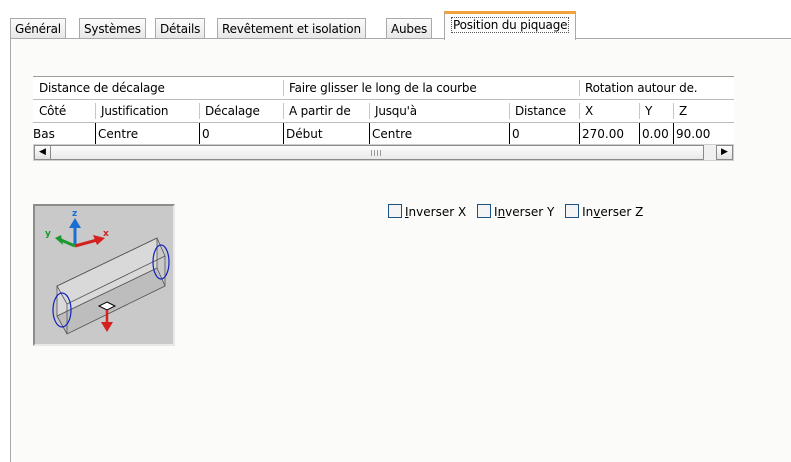 This screenshot has width=791, height=462. I want to click on arrow-right-icon: ▶, so click(724, 152).